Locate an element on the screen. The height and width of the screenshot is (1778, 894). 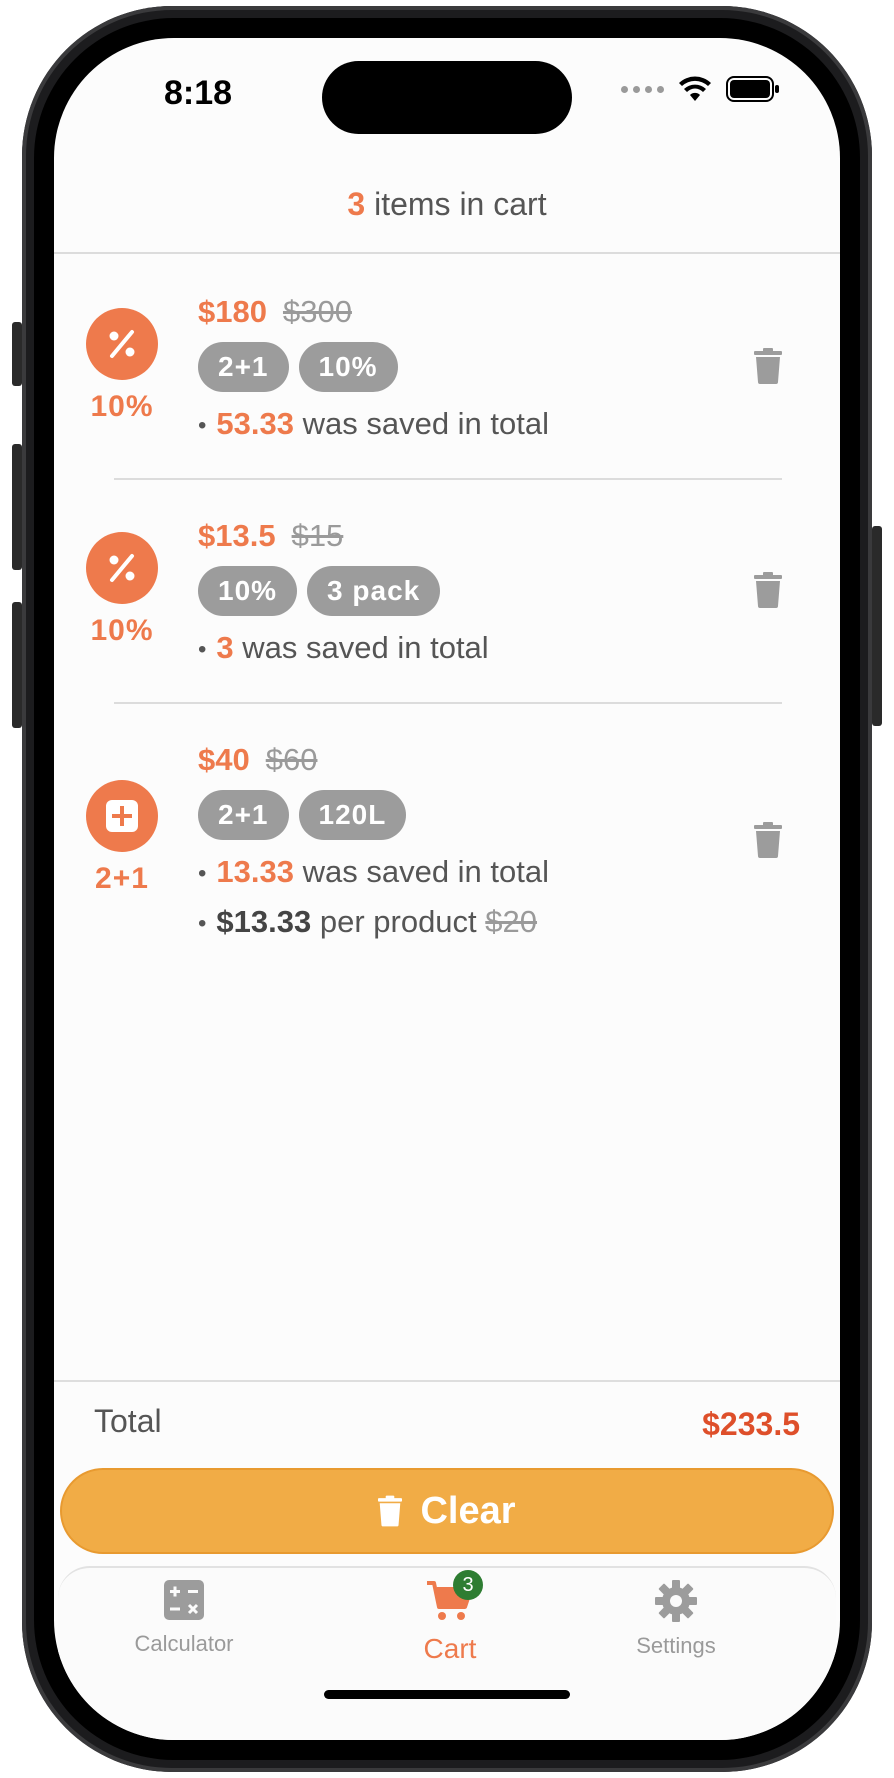
item-original-price: $15 is located at coordinates (317, 535).